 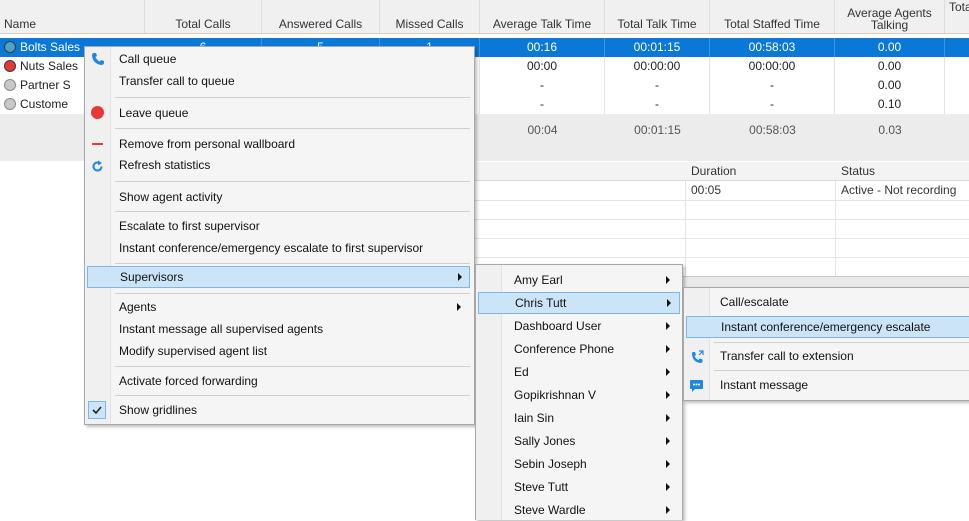 What do you see at coordinates (188, 381) in the screenshot?
I see `menu-item-label: Activate forced forwarding` at bounding box center [188, 381].